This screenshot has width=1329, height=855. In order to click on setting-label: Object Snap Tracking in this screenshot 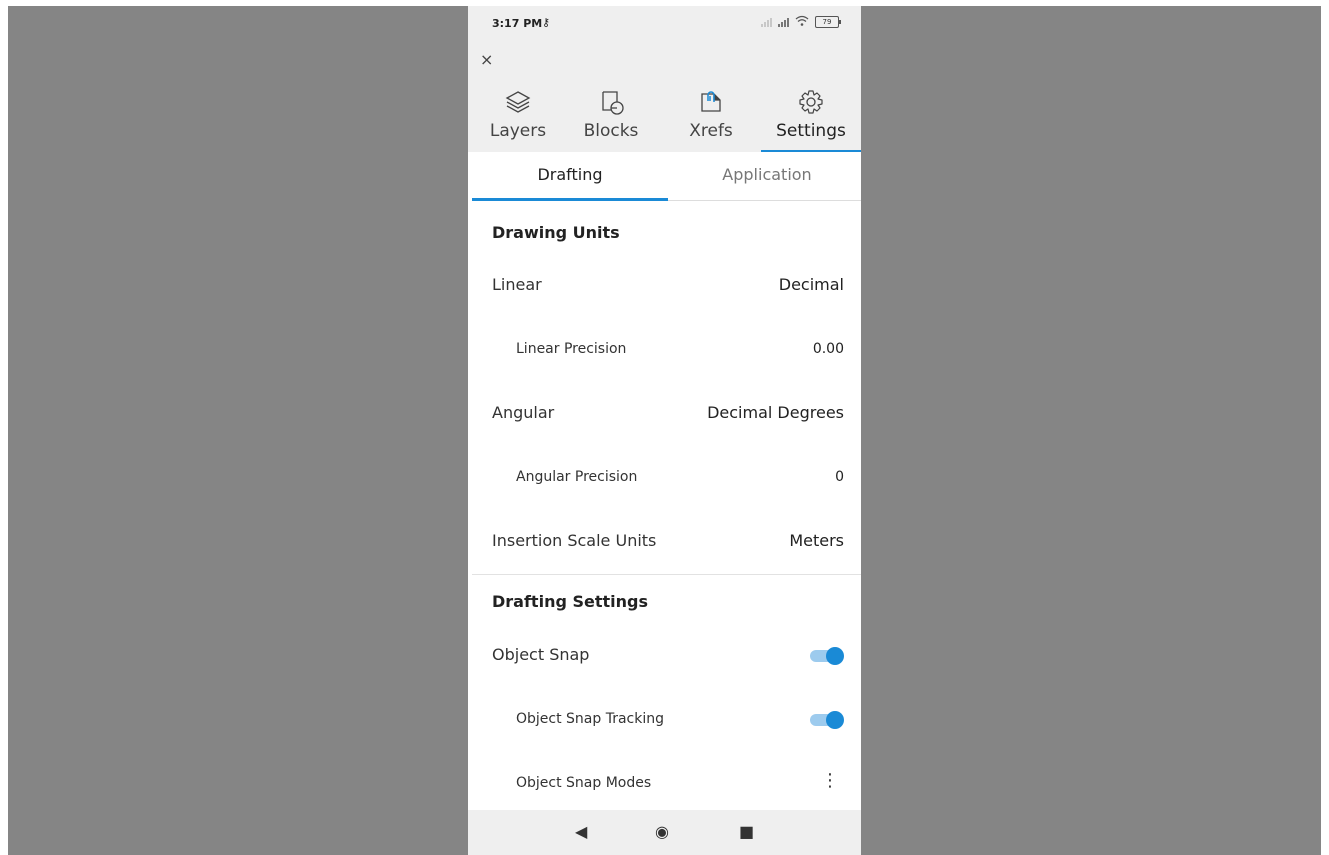, I will do `click(590, 719)`.